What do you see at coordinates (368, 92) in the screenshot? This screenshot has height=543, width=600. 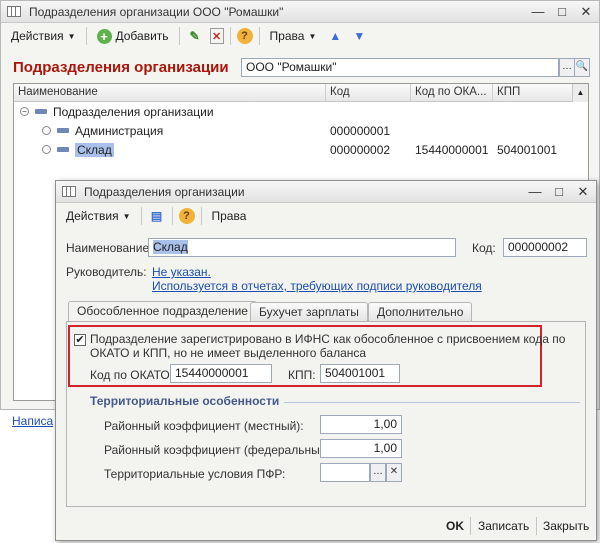 I see `column-header-code: Код` at bounding box center [368, 92].